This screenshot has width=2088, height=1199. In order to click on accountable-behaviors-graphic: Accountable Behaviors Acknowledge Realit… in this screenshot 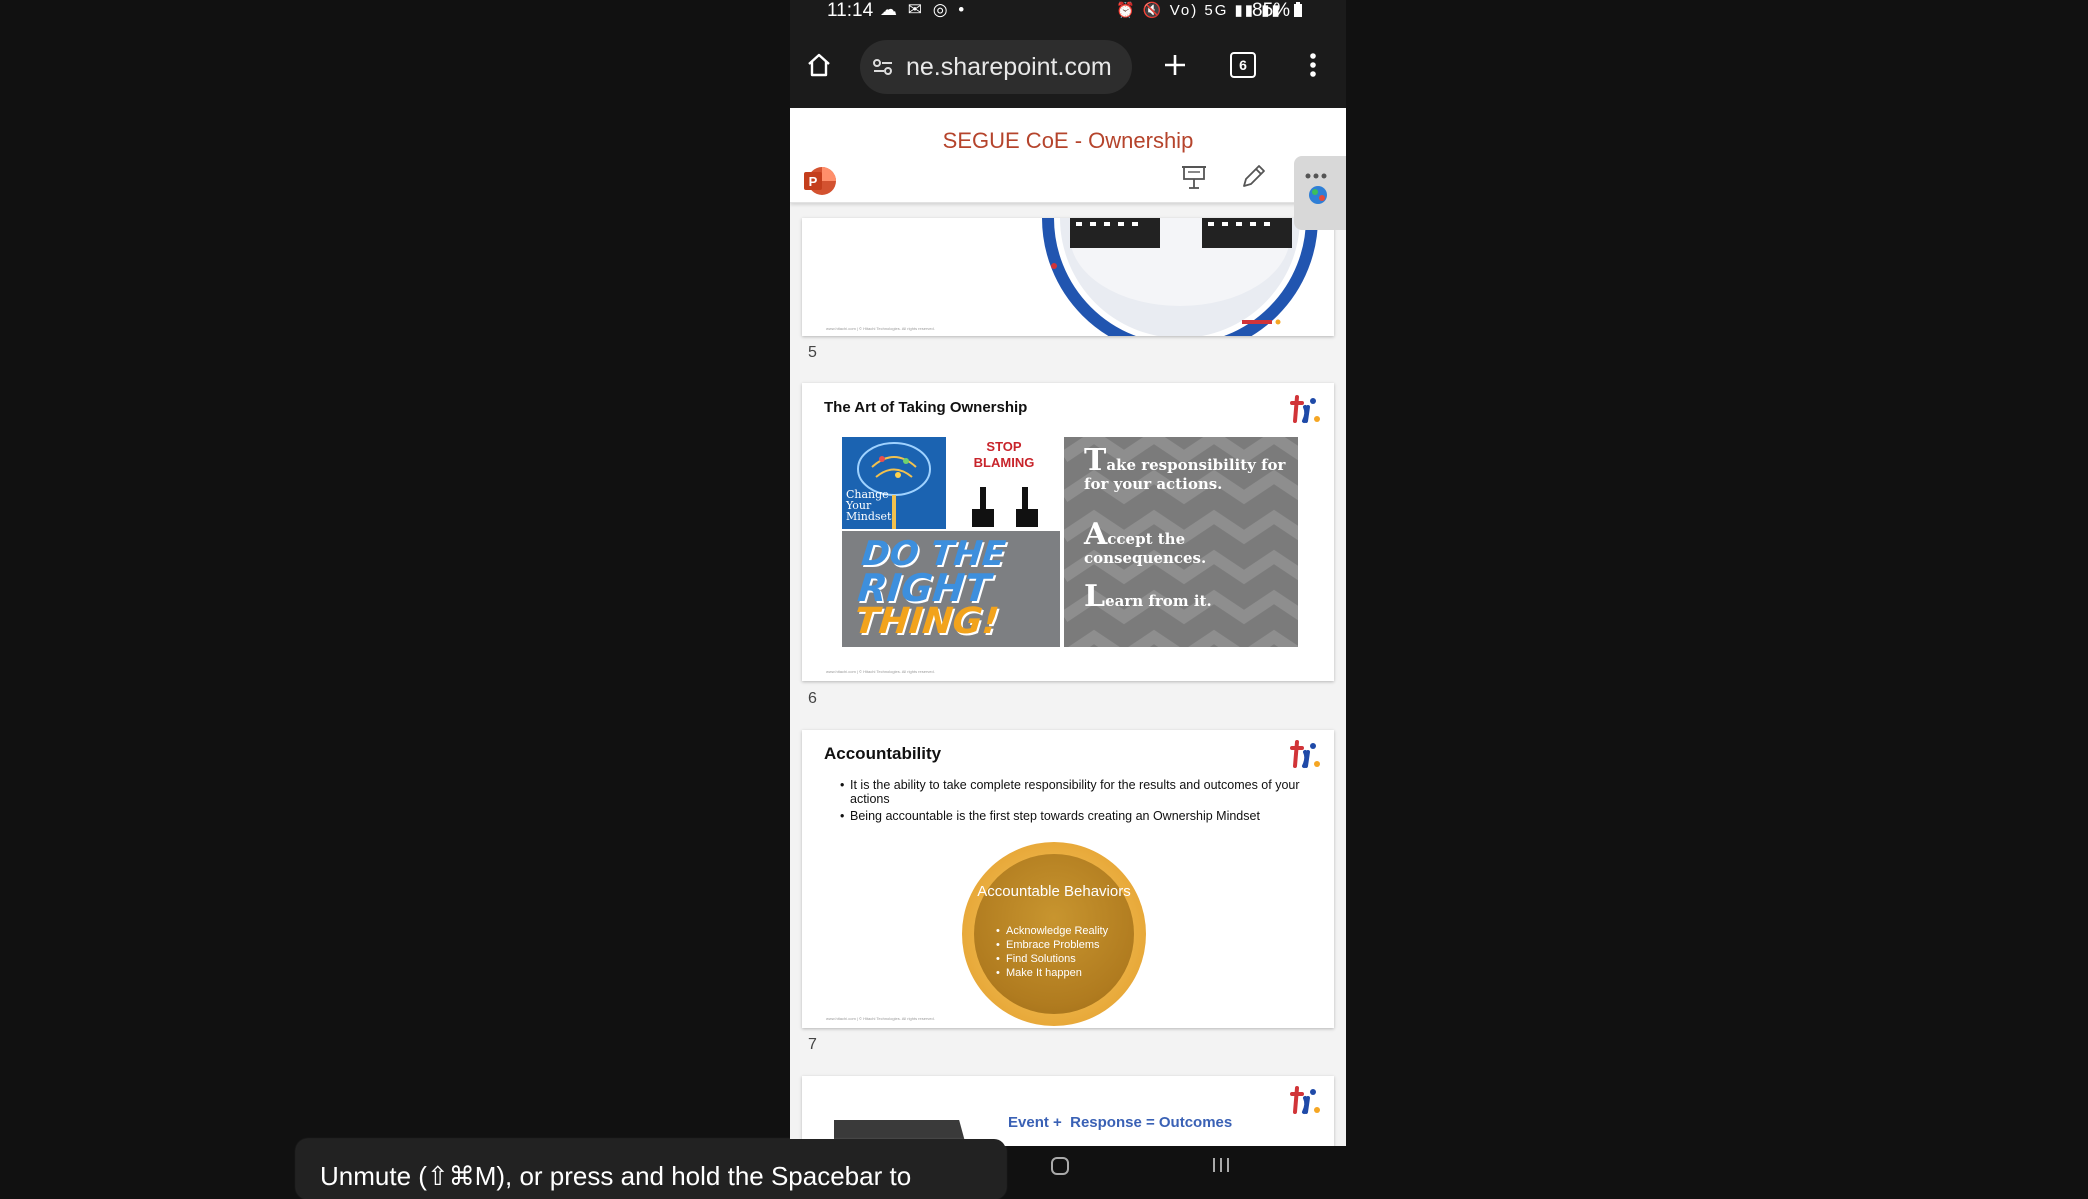, I will do `click(1054, 934)`.